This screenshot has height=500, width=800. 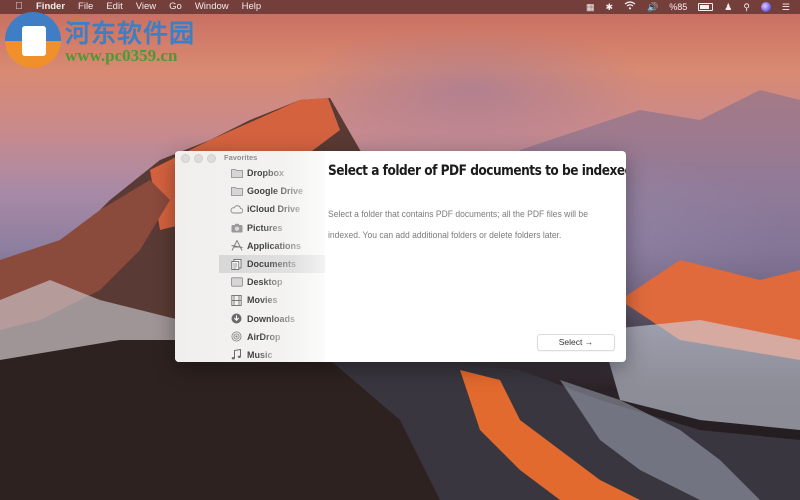 What do you see at coordinates (728, 7) in the screenshot?
I see `user-icon: ♟` at bounding box center [728, 7].